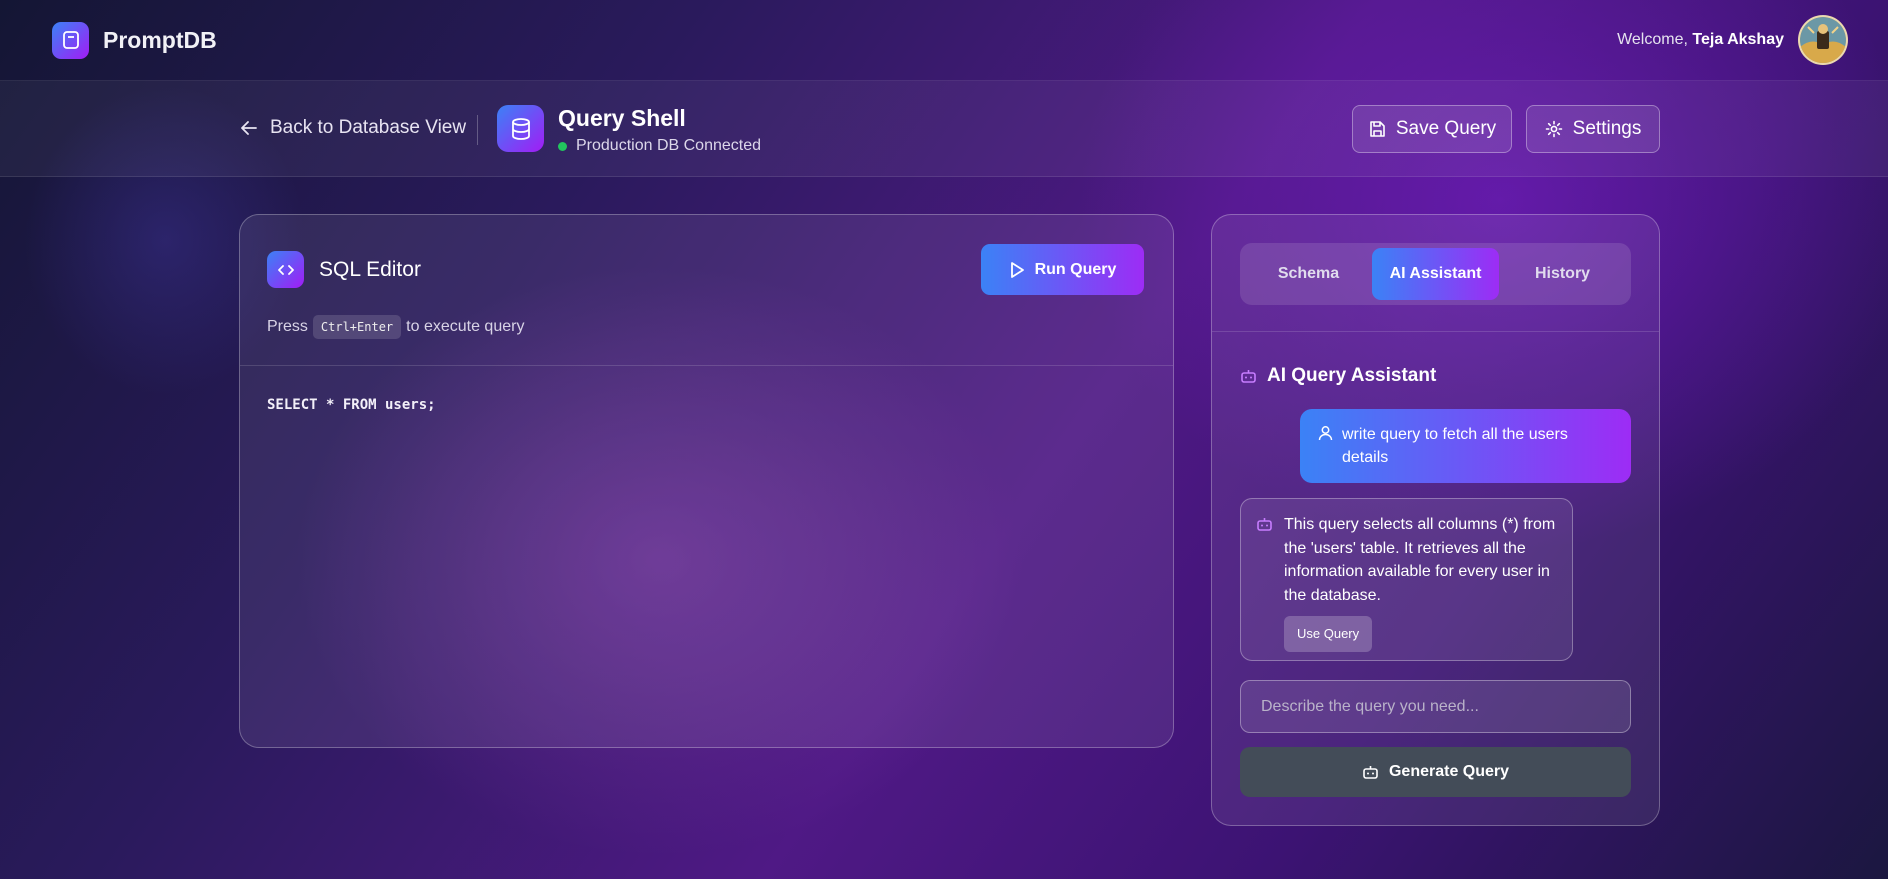 This screenshot has width=1888, height=879. Describe the element at coordinates (249, 128) in the screenshot. I see `arrow-left-icon` at that location.